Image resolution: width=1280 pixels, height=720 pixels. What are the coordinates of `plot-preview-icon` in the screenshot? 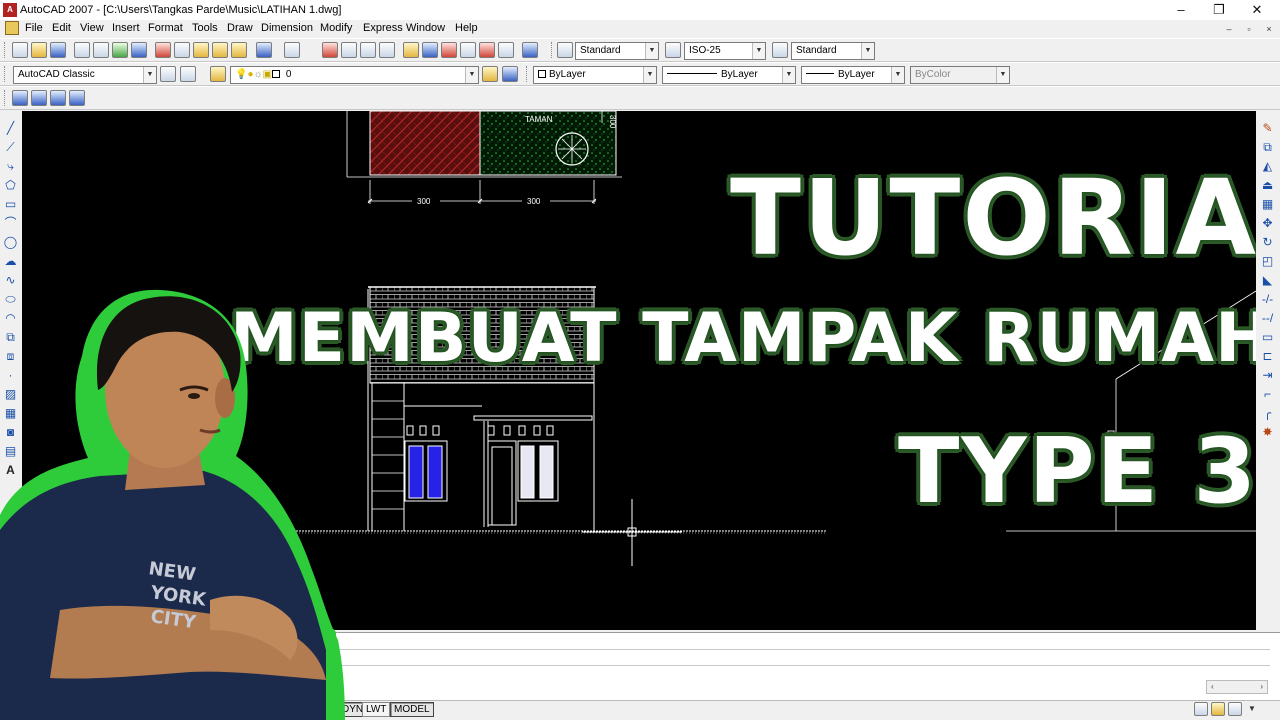 It's located at (101, 50).